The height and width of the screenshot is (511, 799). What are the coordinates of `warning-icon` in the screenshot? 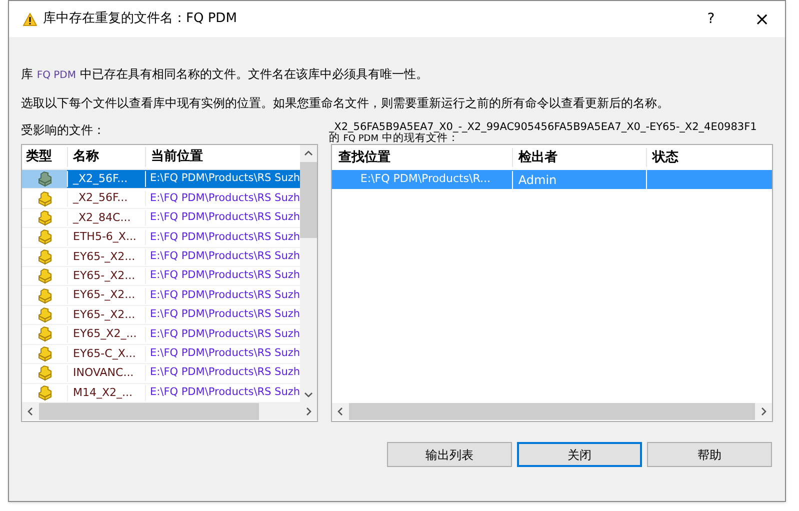 It's located at (30, 19).